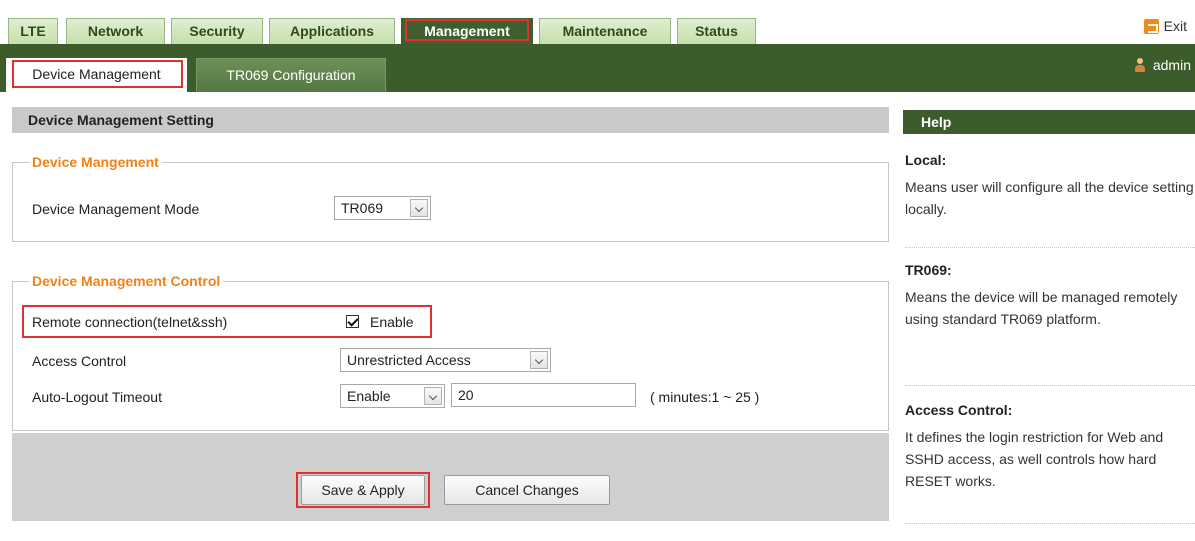 This screenshot has width=1195, height=541. I want to click on tab-label: Applications, so click(331, 31).